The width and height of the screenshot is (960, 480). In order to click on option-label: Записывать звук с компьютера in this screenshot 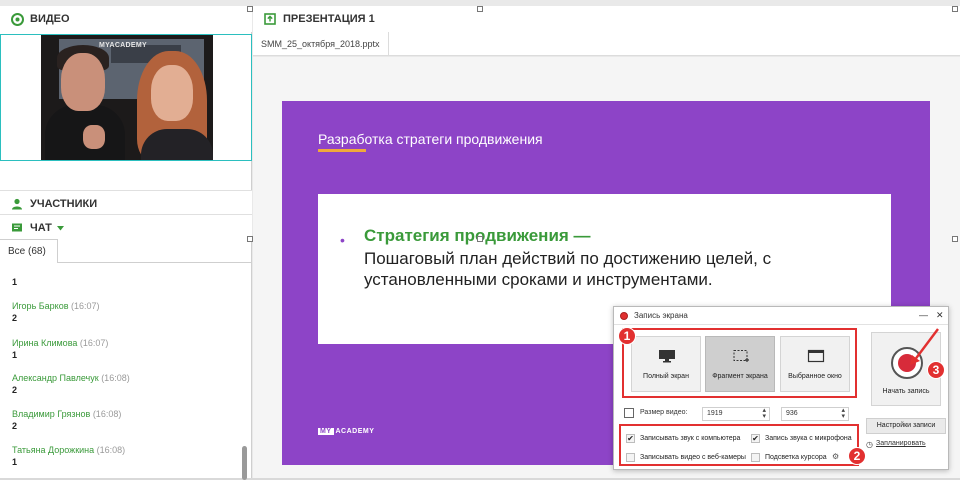, I will do `click(690, 438)`.